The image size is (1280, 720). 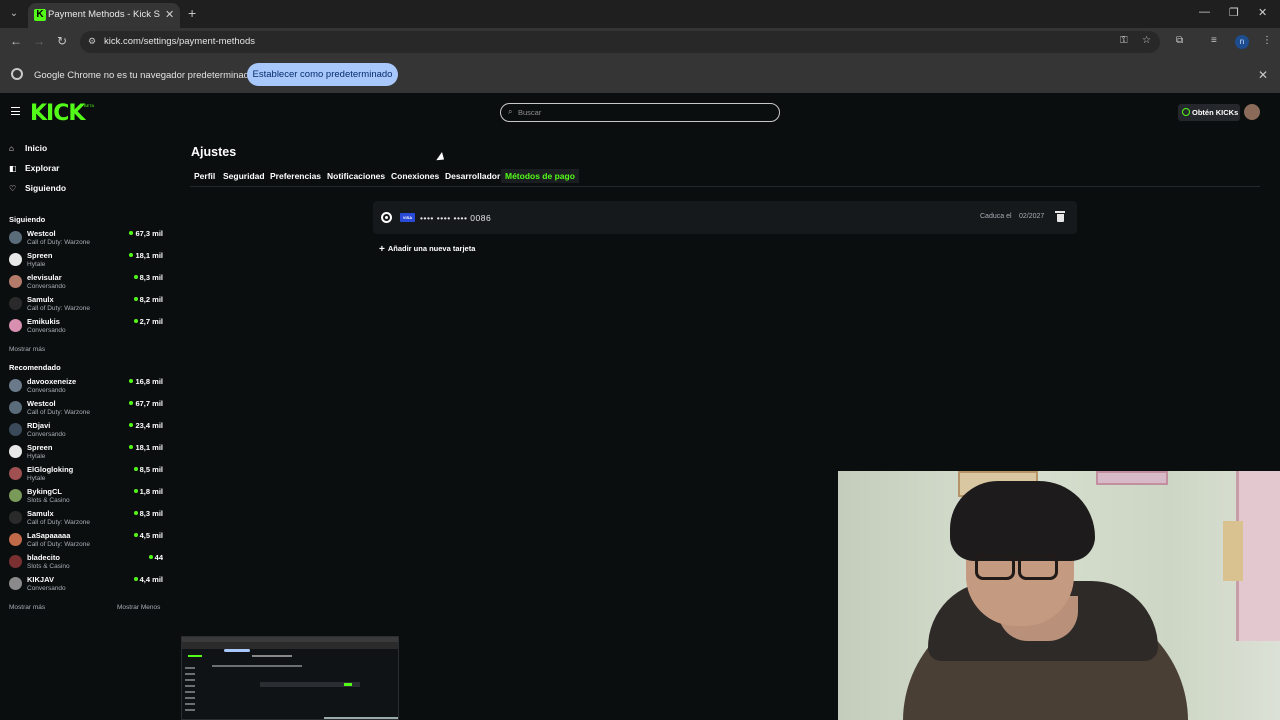 I want to click on nav-label: Siguiendo, so click(x=46, y=188).